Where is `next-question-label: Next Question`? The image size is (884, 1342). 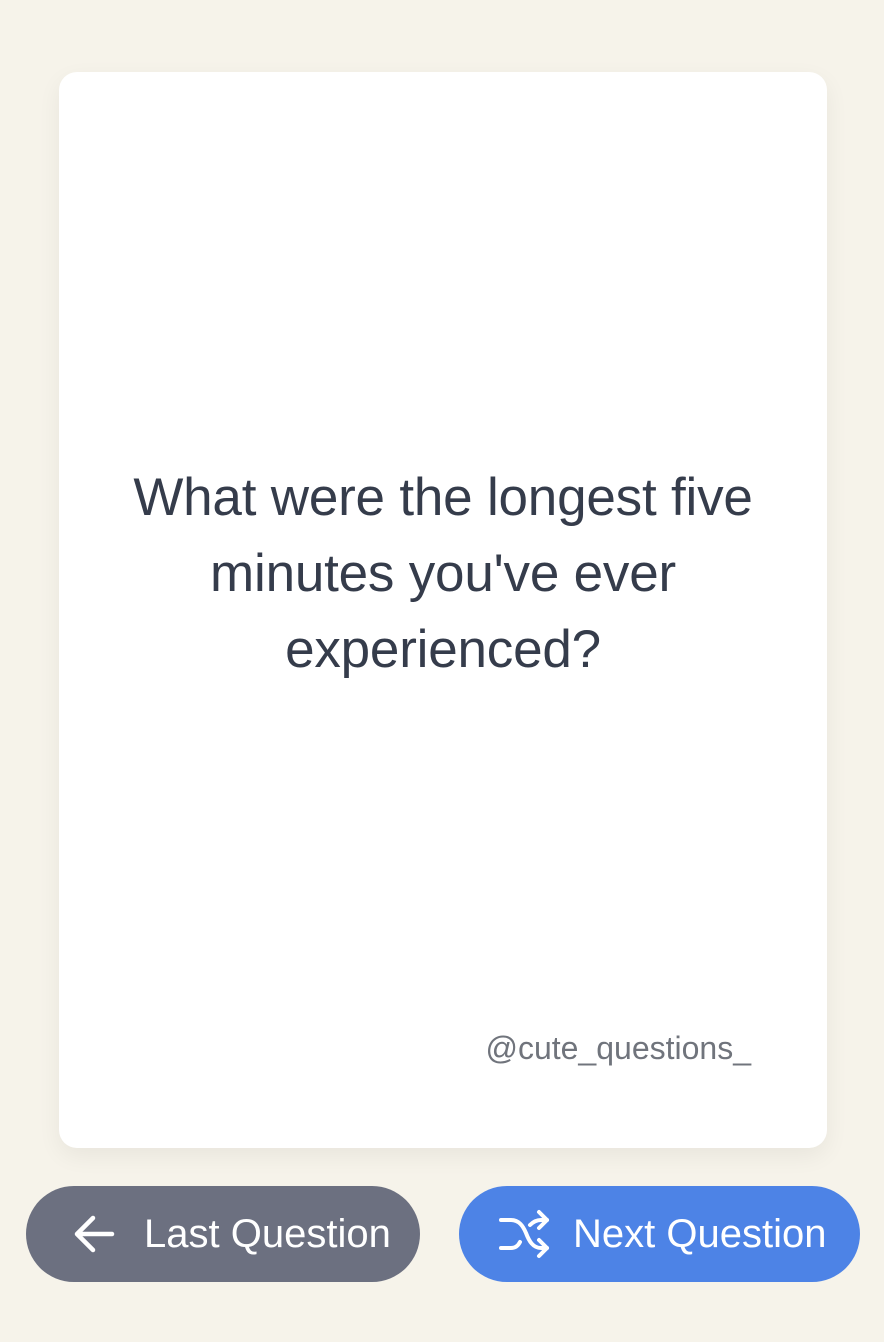 next-question-label: Next Question is located at coordinates (700, 1233).